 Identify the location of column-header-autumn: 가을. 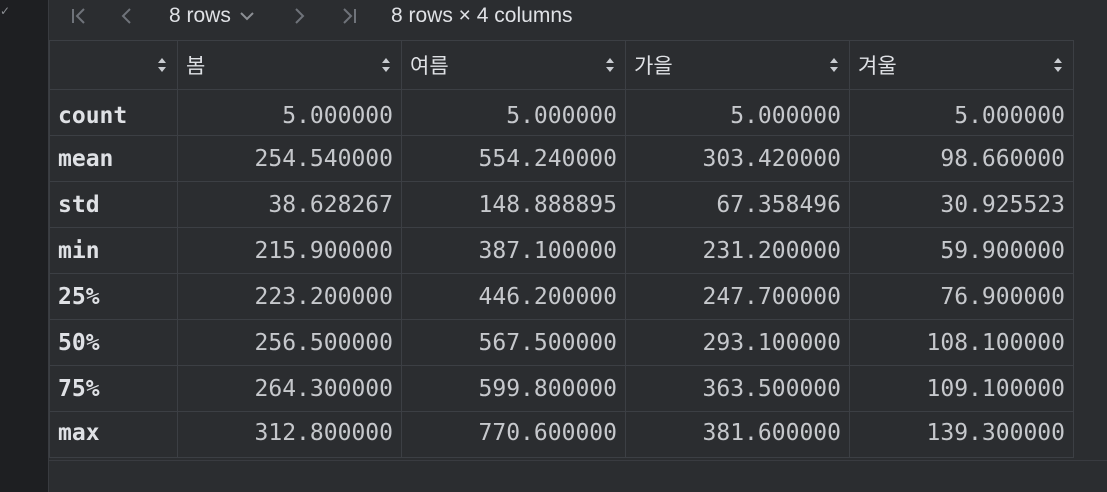
(737, 65).